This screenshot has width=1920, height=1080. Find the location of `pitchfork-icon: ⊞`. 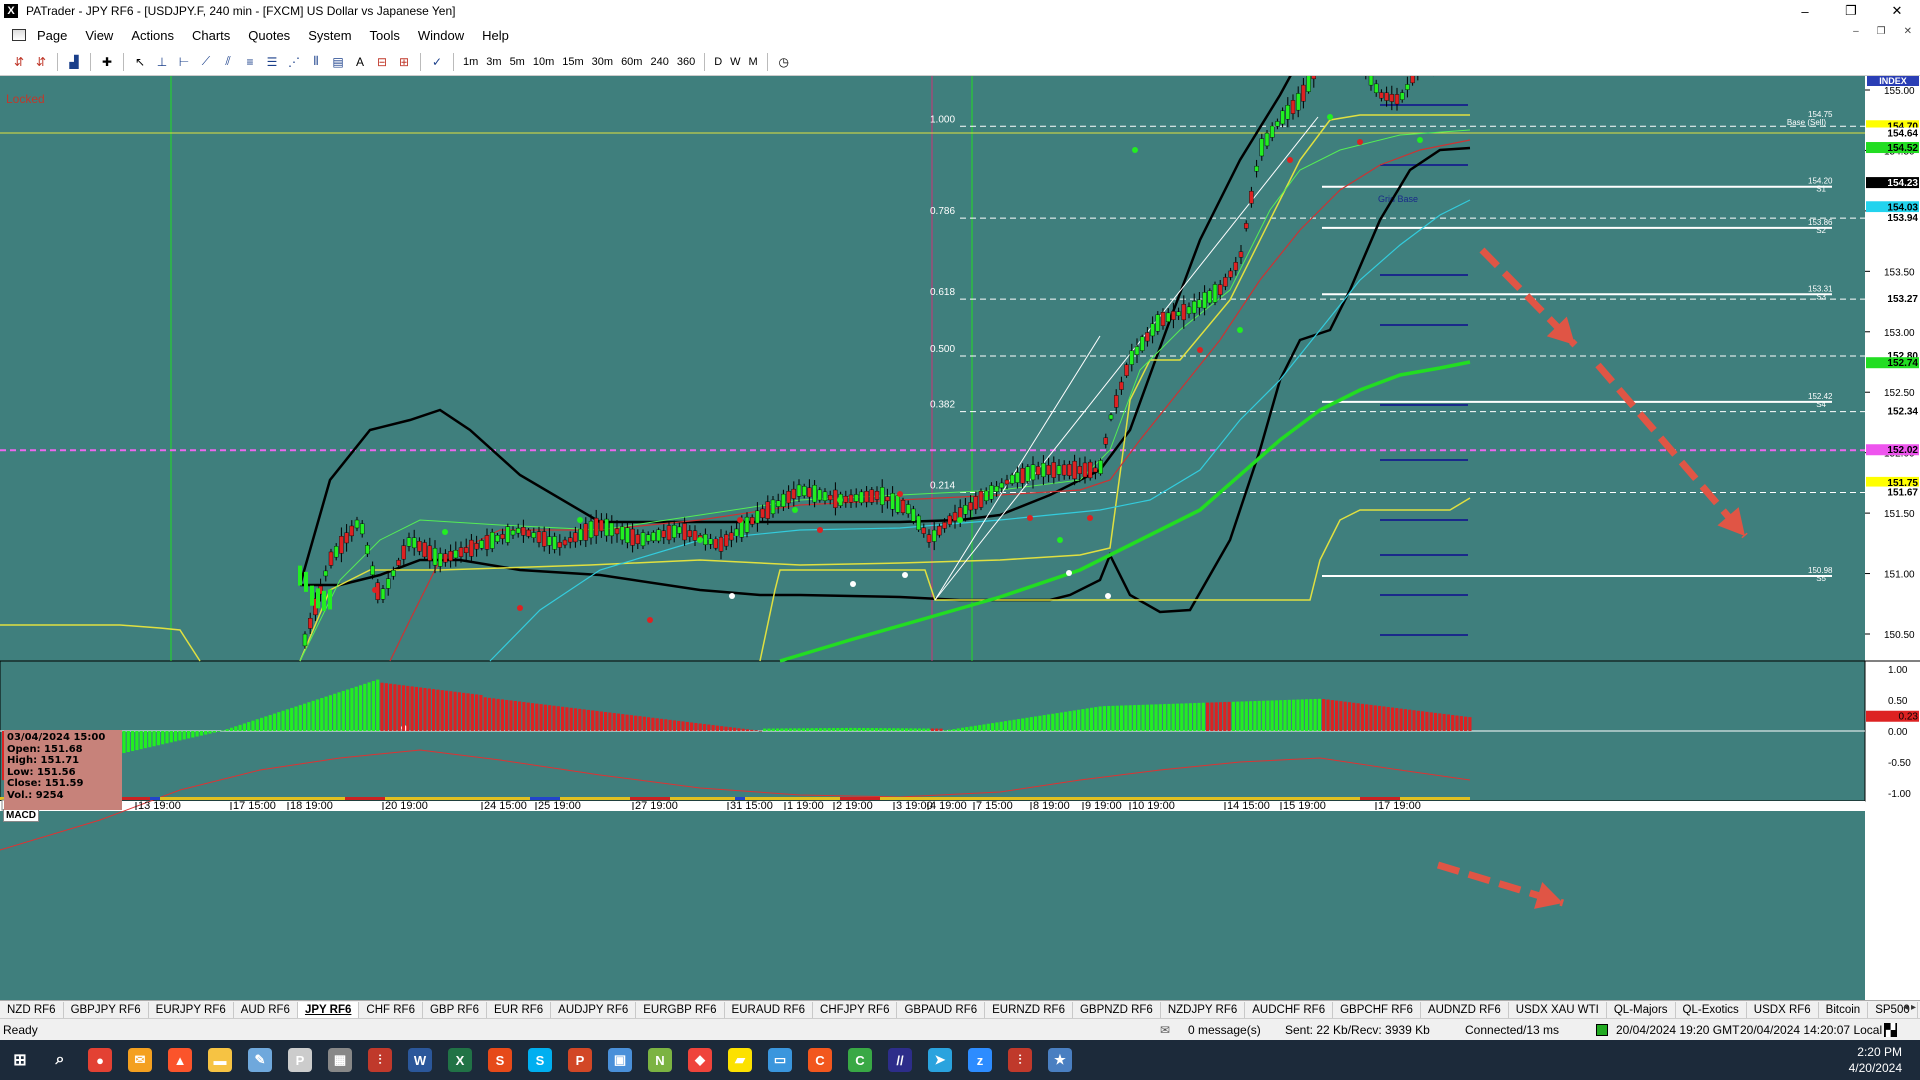

pitchfork-icon: ⊞ is located at coordinates (404, 62).